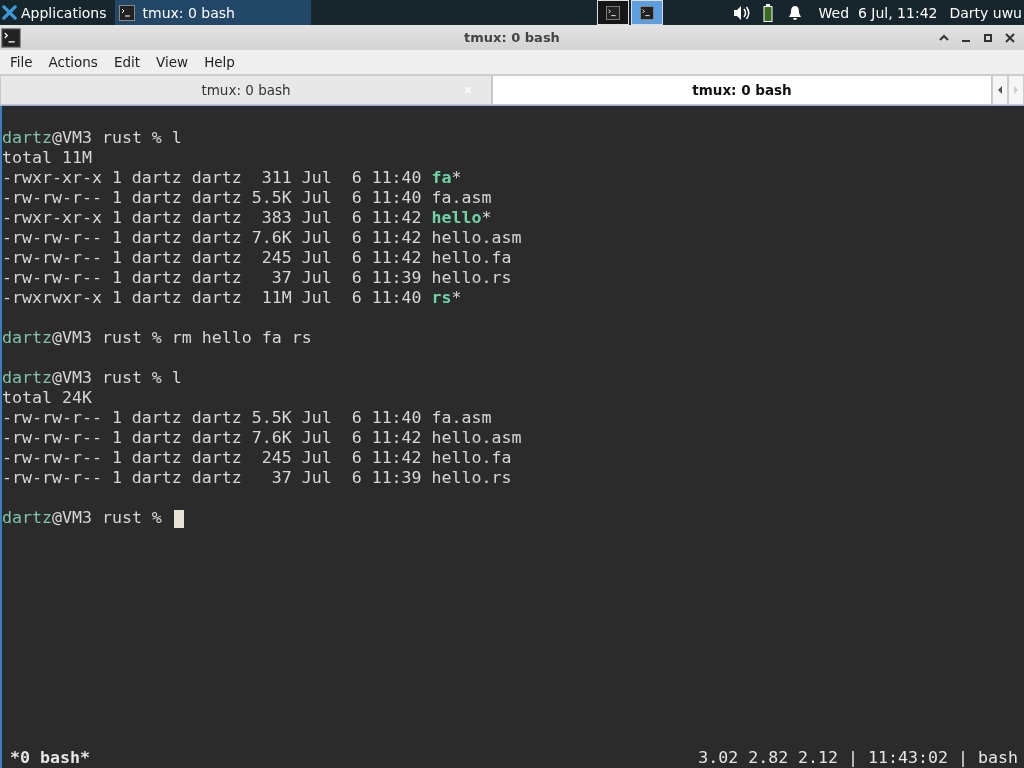 This screenshot has width=1024, height=768. What do you see at coordinates (172, 62) in the screenshot?
I see `menu-item: View` at bounding box center [172, 62].